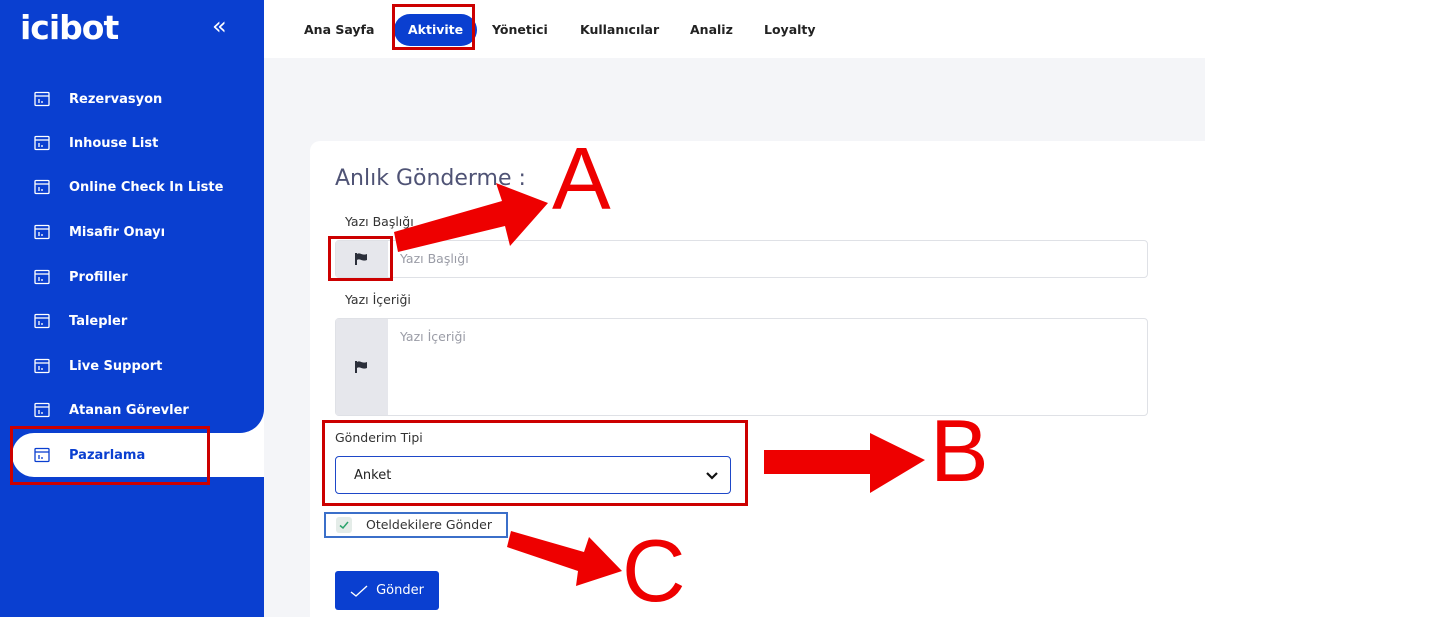 The height and width of the screenshot is (617, 1435). What do you see at coordinates (581, 178) in the screenshot?
I see `annotation-letter-a: A` at bounding box center [581, 178].